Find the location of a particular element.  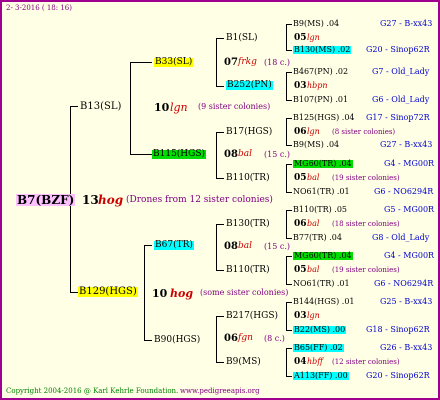

gen3-2-generation: 03 is located at coordinates (300, 86).